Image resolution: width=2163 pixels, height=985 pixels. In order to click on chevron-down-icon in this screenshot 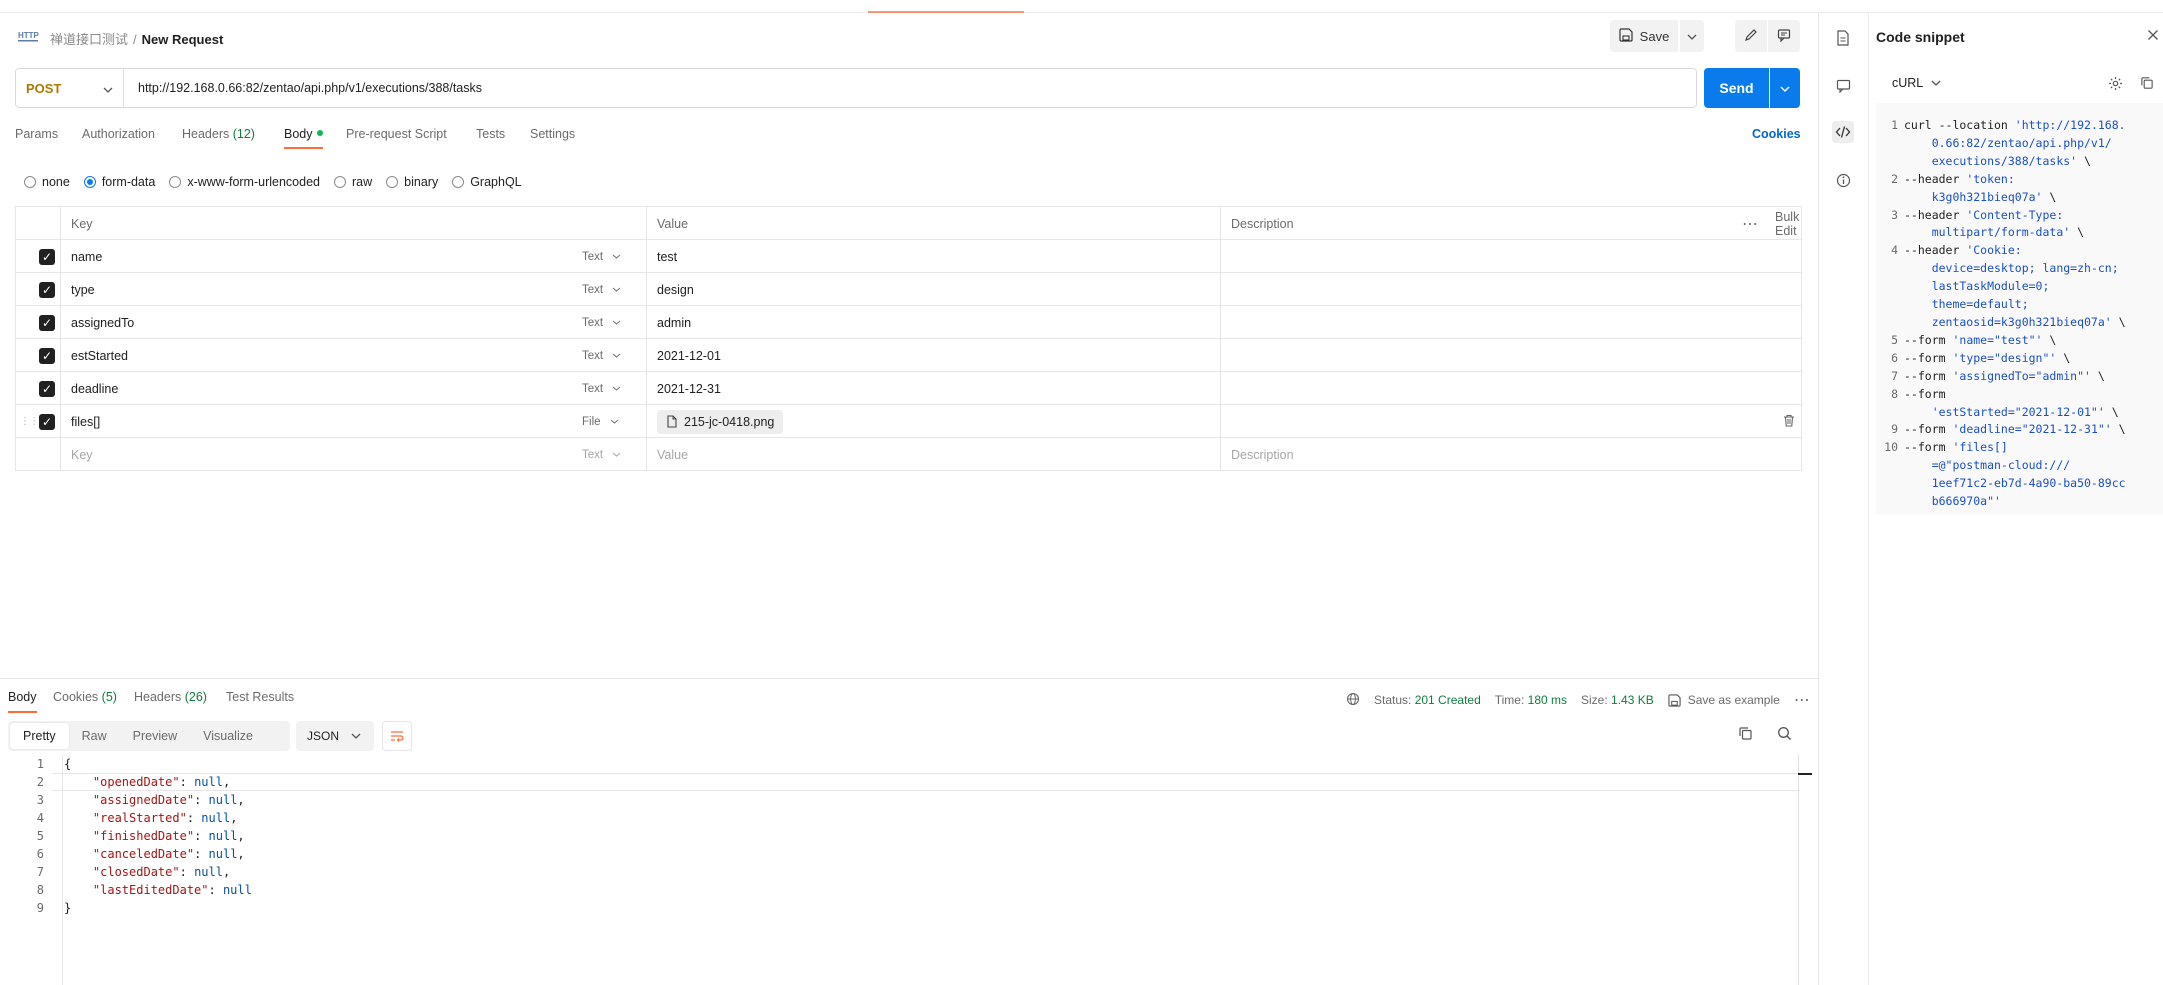, I will do `click(356, 736)`.